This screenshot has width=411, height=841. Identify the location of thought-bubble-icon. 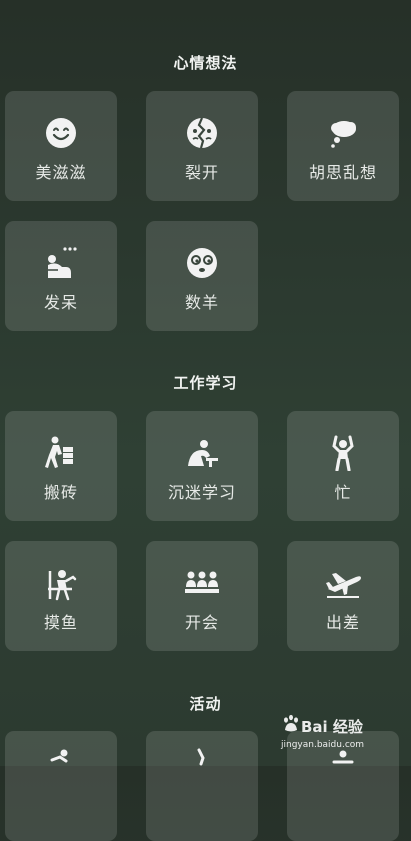
(343, 133).